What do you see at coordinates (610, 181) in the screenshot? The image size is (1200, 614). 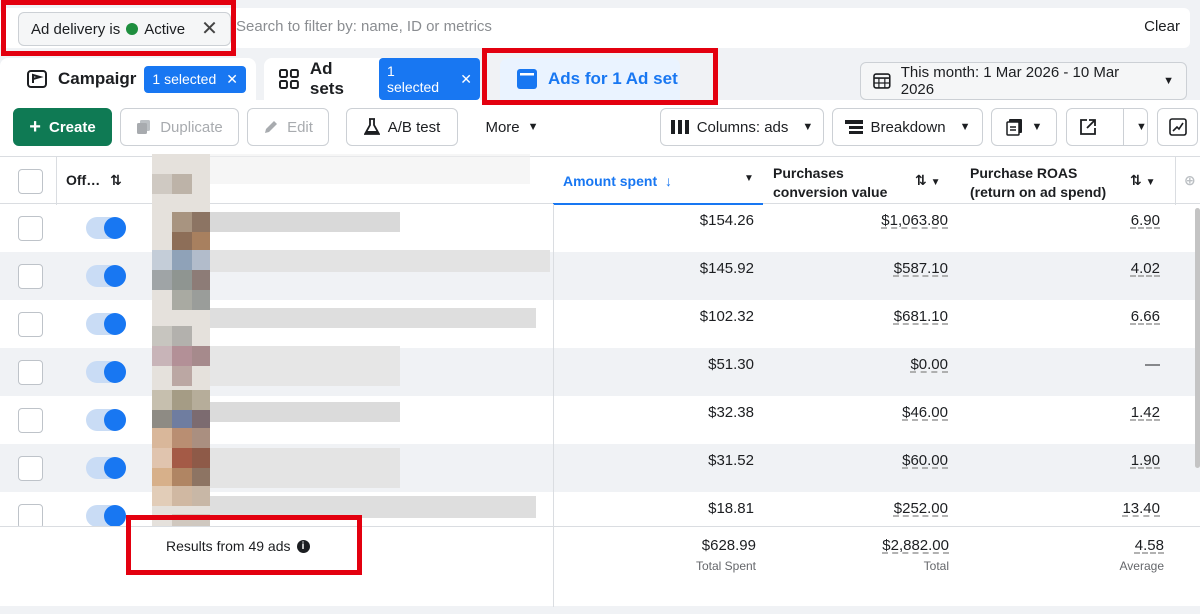 I see `amount-spent-header-label: Amount spent` at bounding box center [610, 181].